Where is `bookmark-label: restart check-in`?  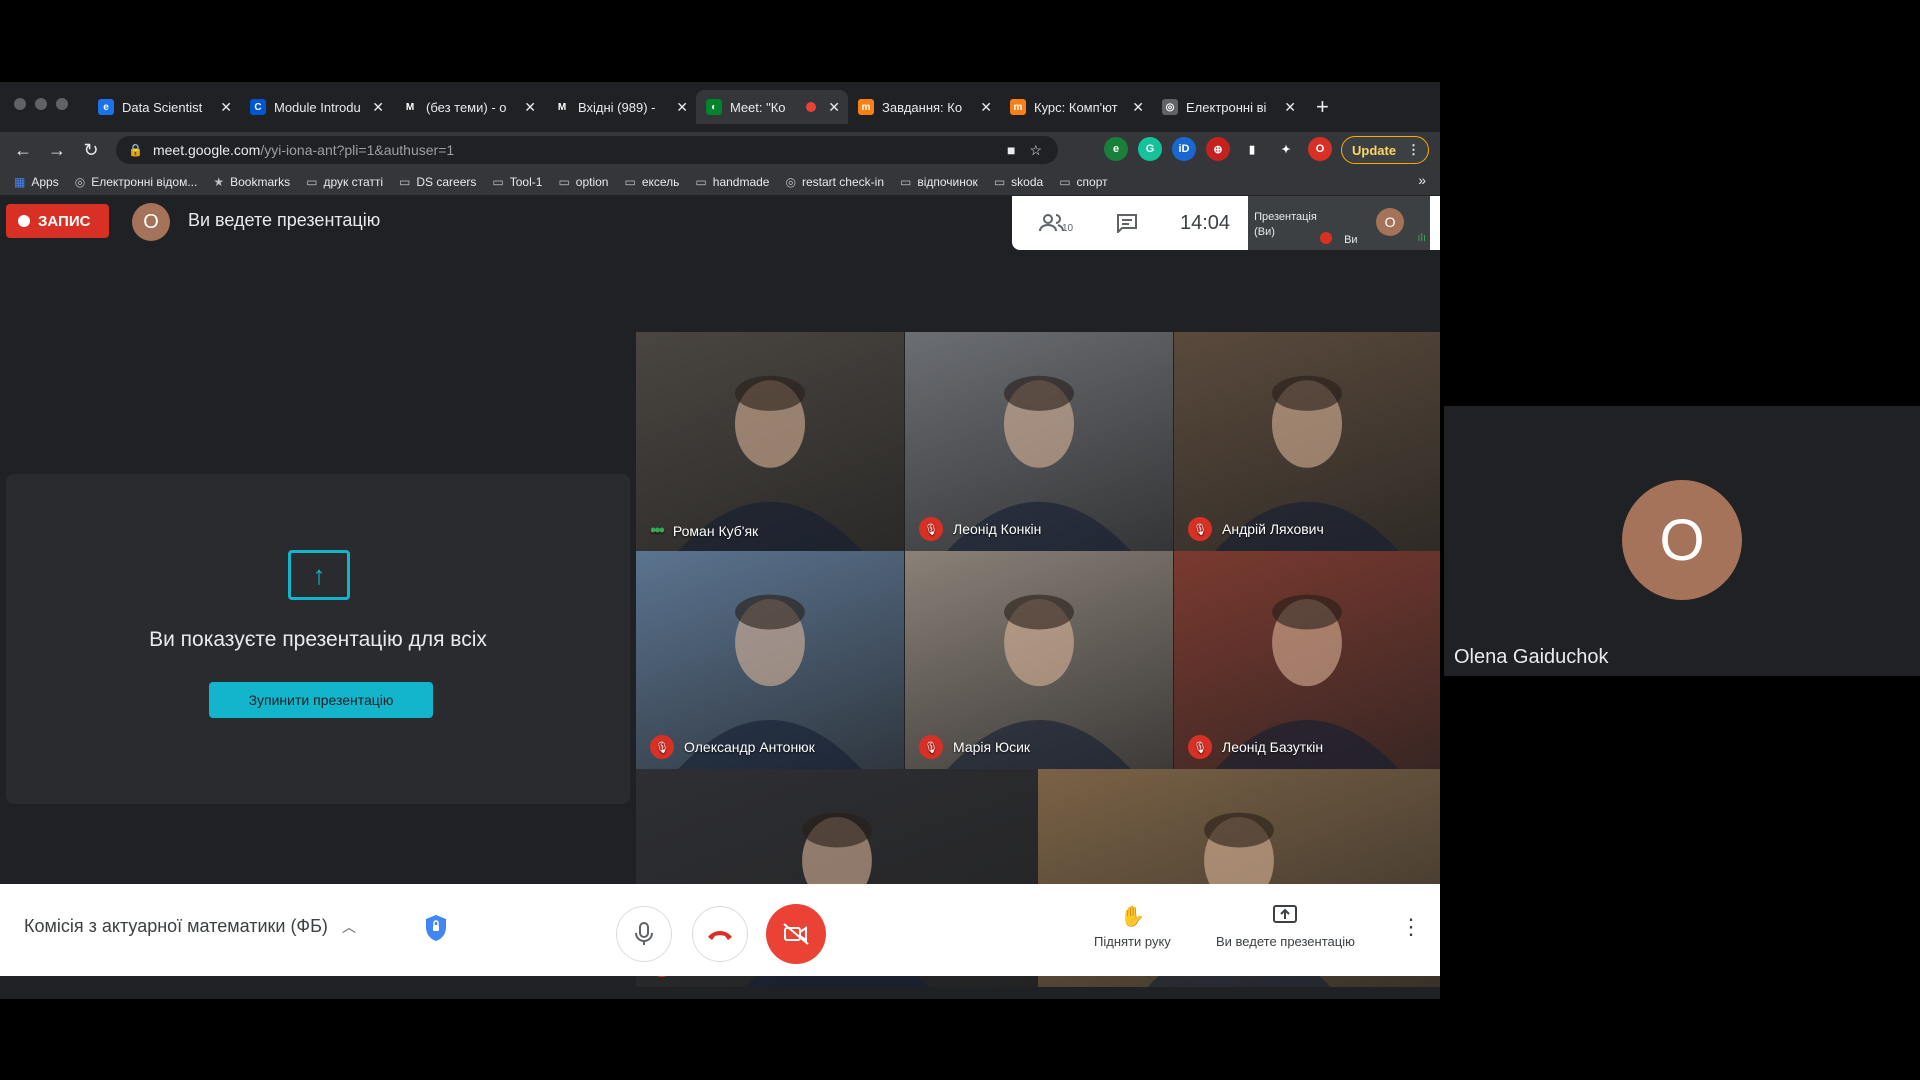
bookmark-label: restart check-in is located at coordinates (842, 181).